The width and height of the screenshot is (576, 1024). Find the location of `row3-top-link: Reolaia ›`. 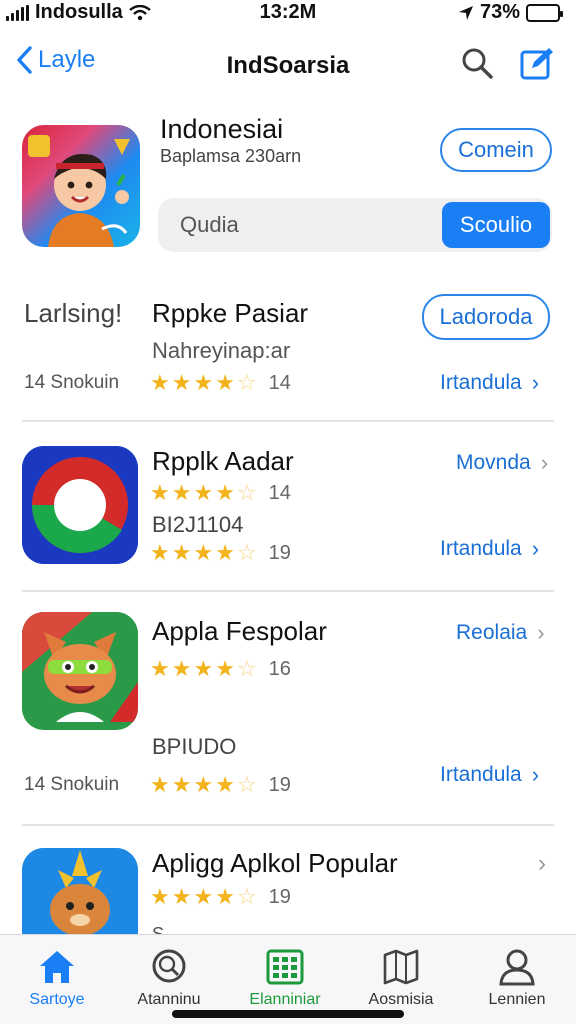

row3-top-link: Reolaia › is located at coordinates (500, 633).